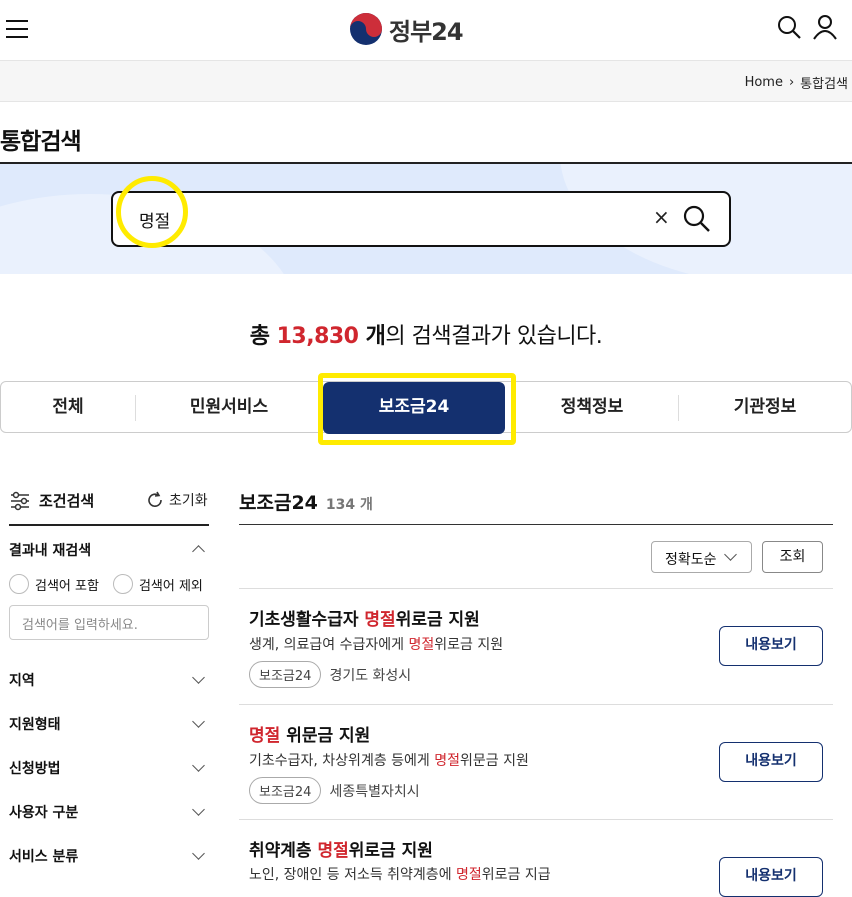  What do you see at coordinates (22, 681) in the screenshot?
I see `filter-label: 지역` at bounding box center [22, 681].